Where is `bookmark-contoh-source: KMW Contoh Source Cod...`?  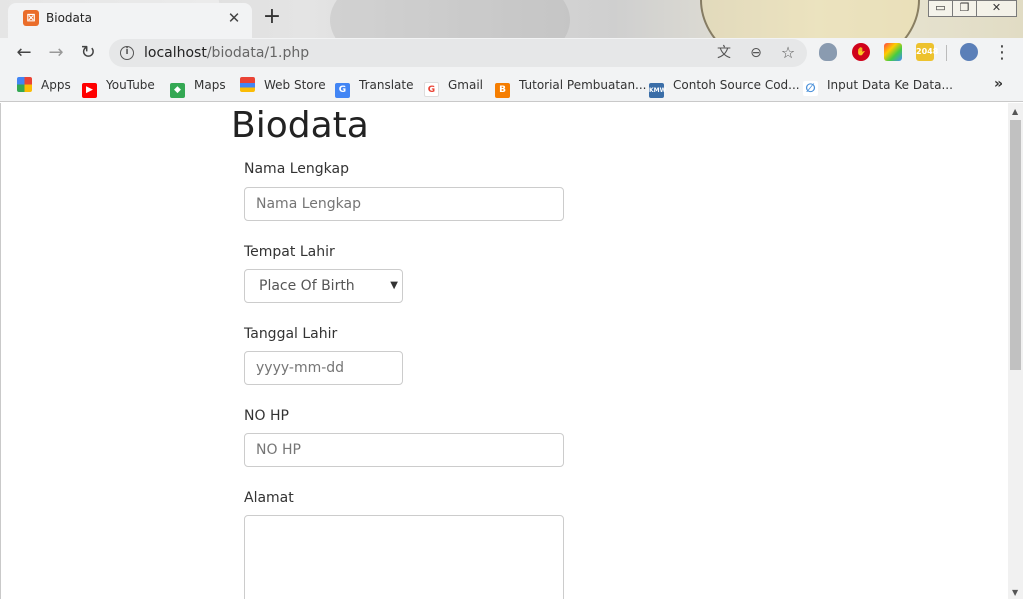
bookmark-contoh-source: KMW Contoh Source Cod... is located at coordinates (724, 87).